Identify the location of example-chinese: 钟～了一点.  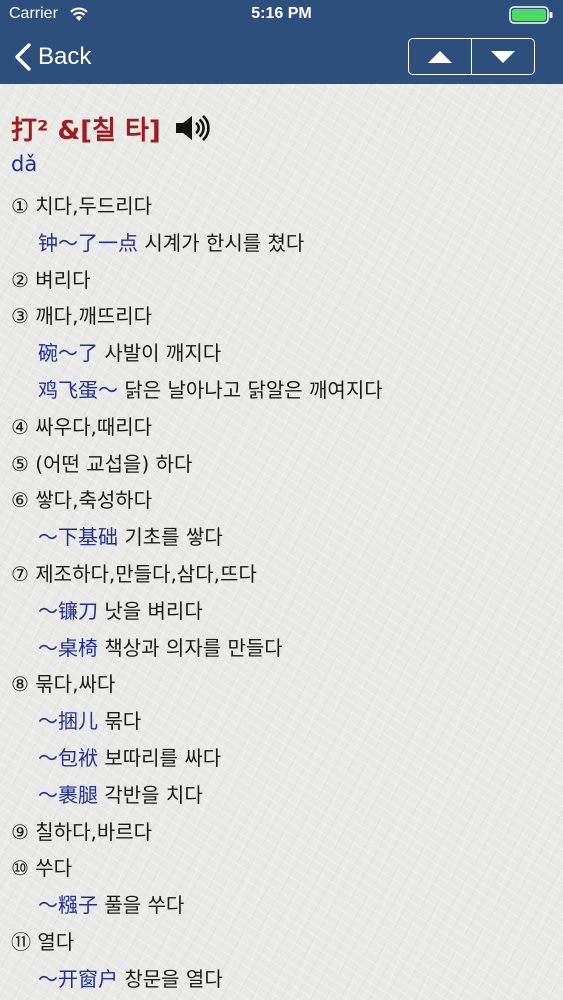
(88, 242).